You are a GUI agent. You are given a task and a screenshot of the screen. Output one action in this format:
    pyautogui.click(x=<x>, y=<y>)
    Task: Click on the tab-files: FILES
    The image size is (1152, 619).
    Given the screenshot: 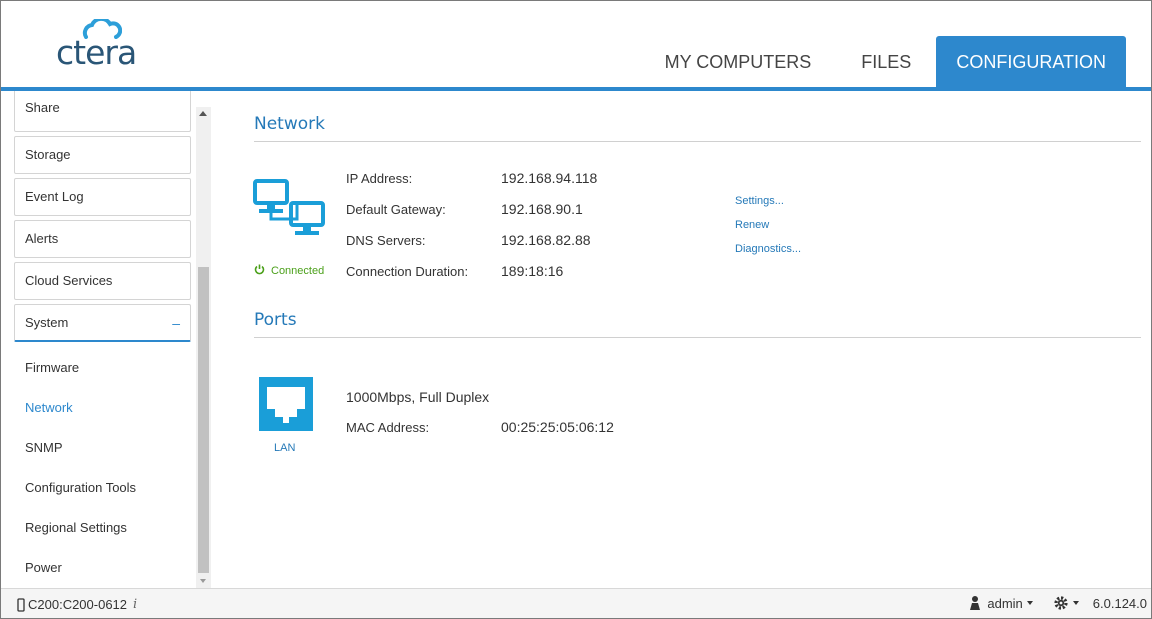 What is the action you would take?
    pyautogui.click(x=886, y=61)
    